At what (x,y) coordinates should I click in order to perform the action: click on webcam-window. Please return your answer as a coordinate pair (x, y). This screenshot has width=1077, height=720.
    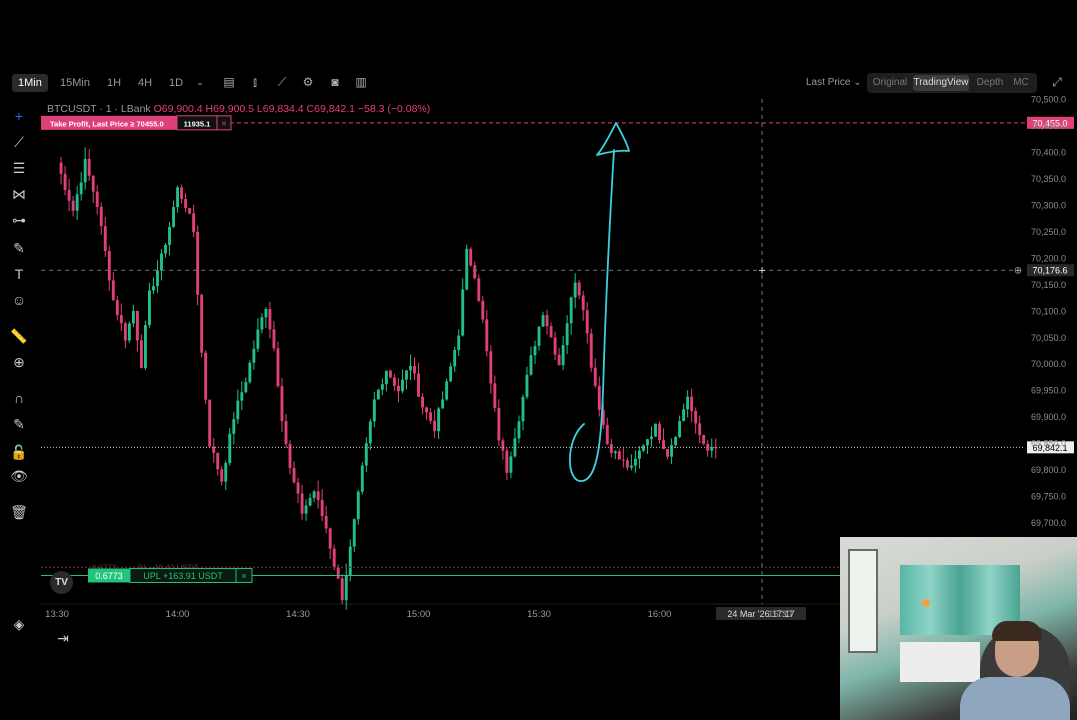
    Looking at the image, I should click on (863, 601).